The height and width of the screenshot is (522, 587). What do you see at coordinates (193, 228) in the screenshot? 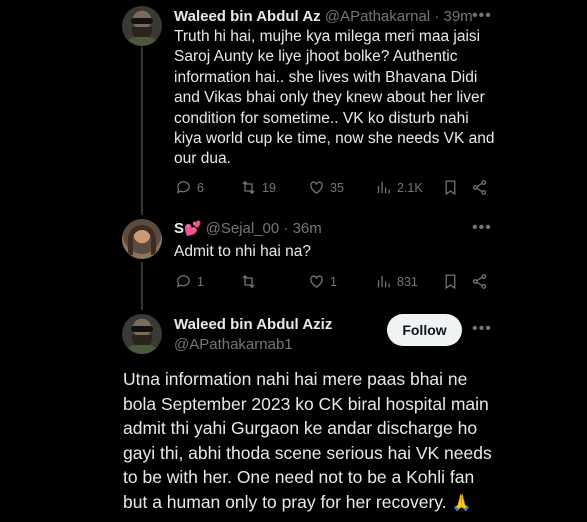
I see `hearts-emoji: 💕` at bounding box center [193, 228].